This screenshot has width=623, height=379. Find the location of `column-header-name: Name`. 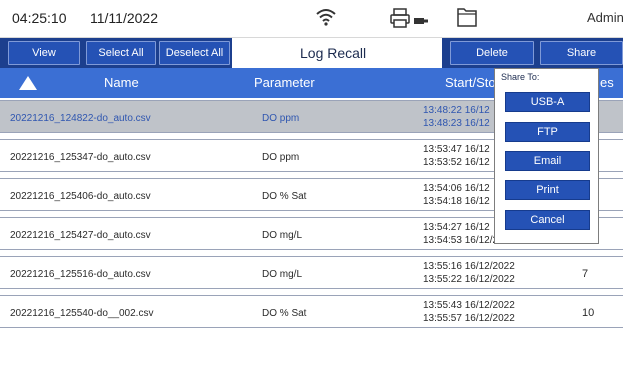

column-header-name: Name is located at coordinates (121, 82).